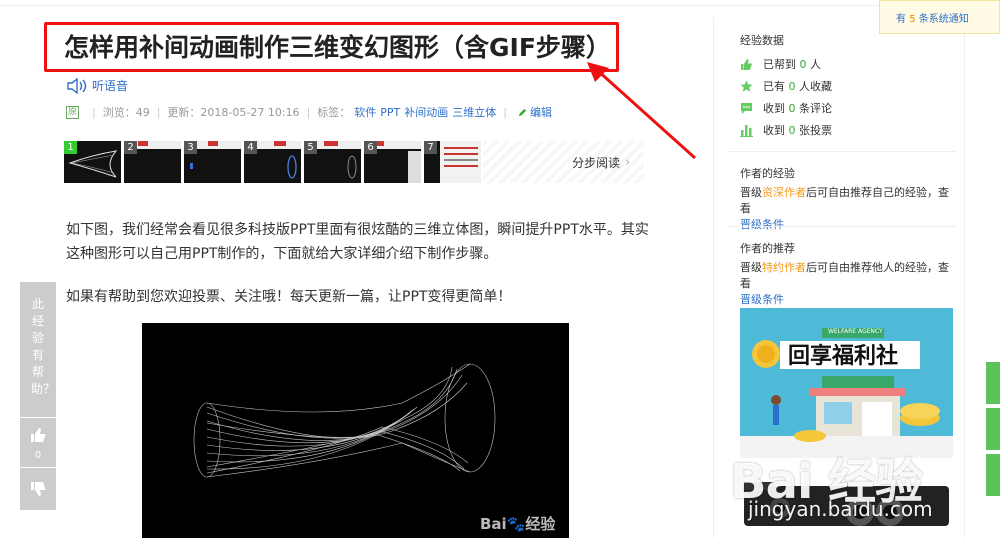  I want to click on like-count: 0, so click(38, 455).